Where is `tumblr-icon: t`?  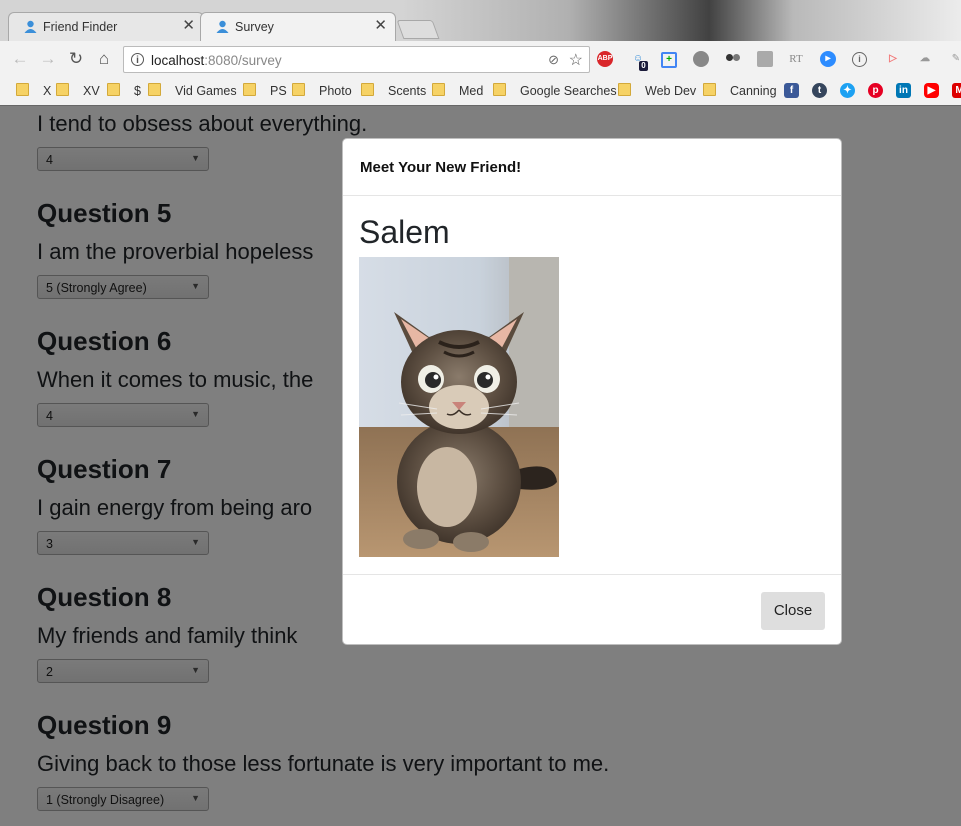
tumblr-icon: t is located at coordinates (819, 90).